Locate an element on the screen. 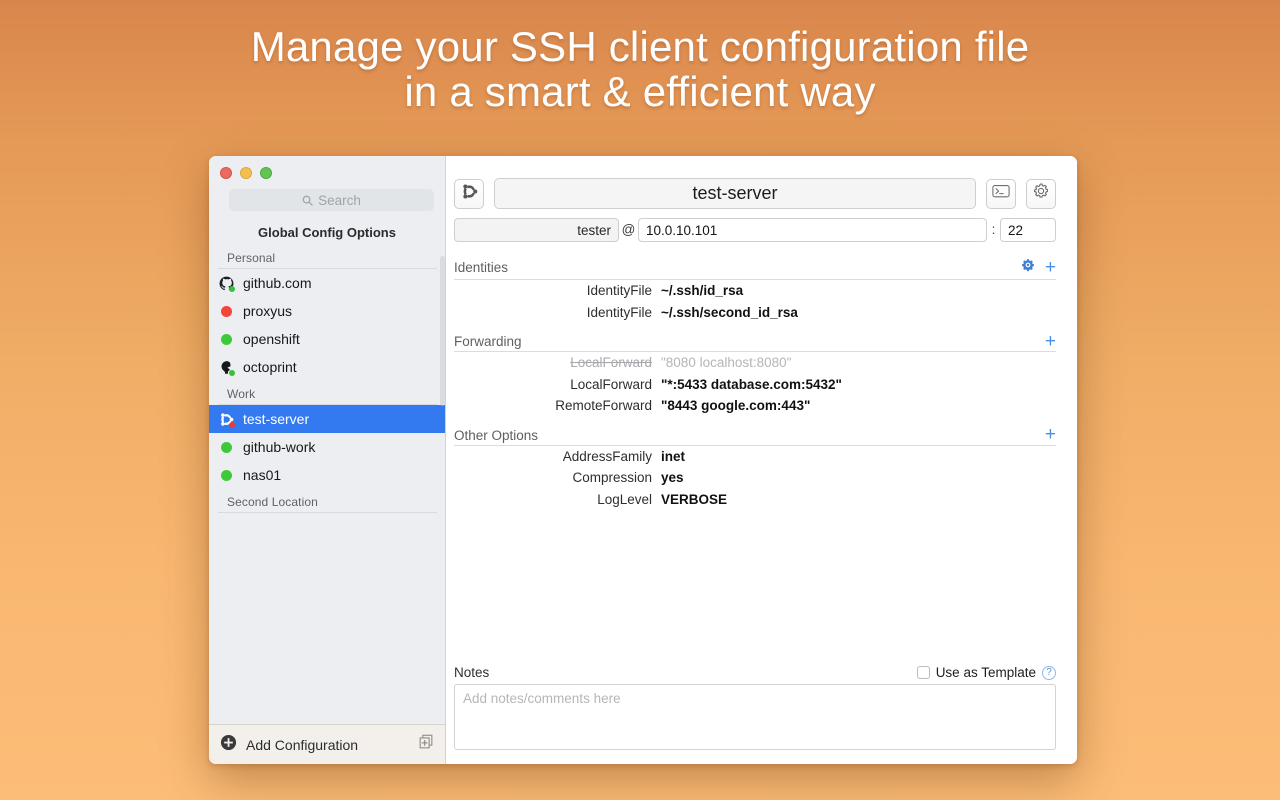  sidebar-item-octoprint: octoprint is located at coordinates (327, 367).